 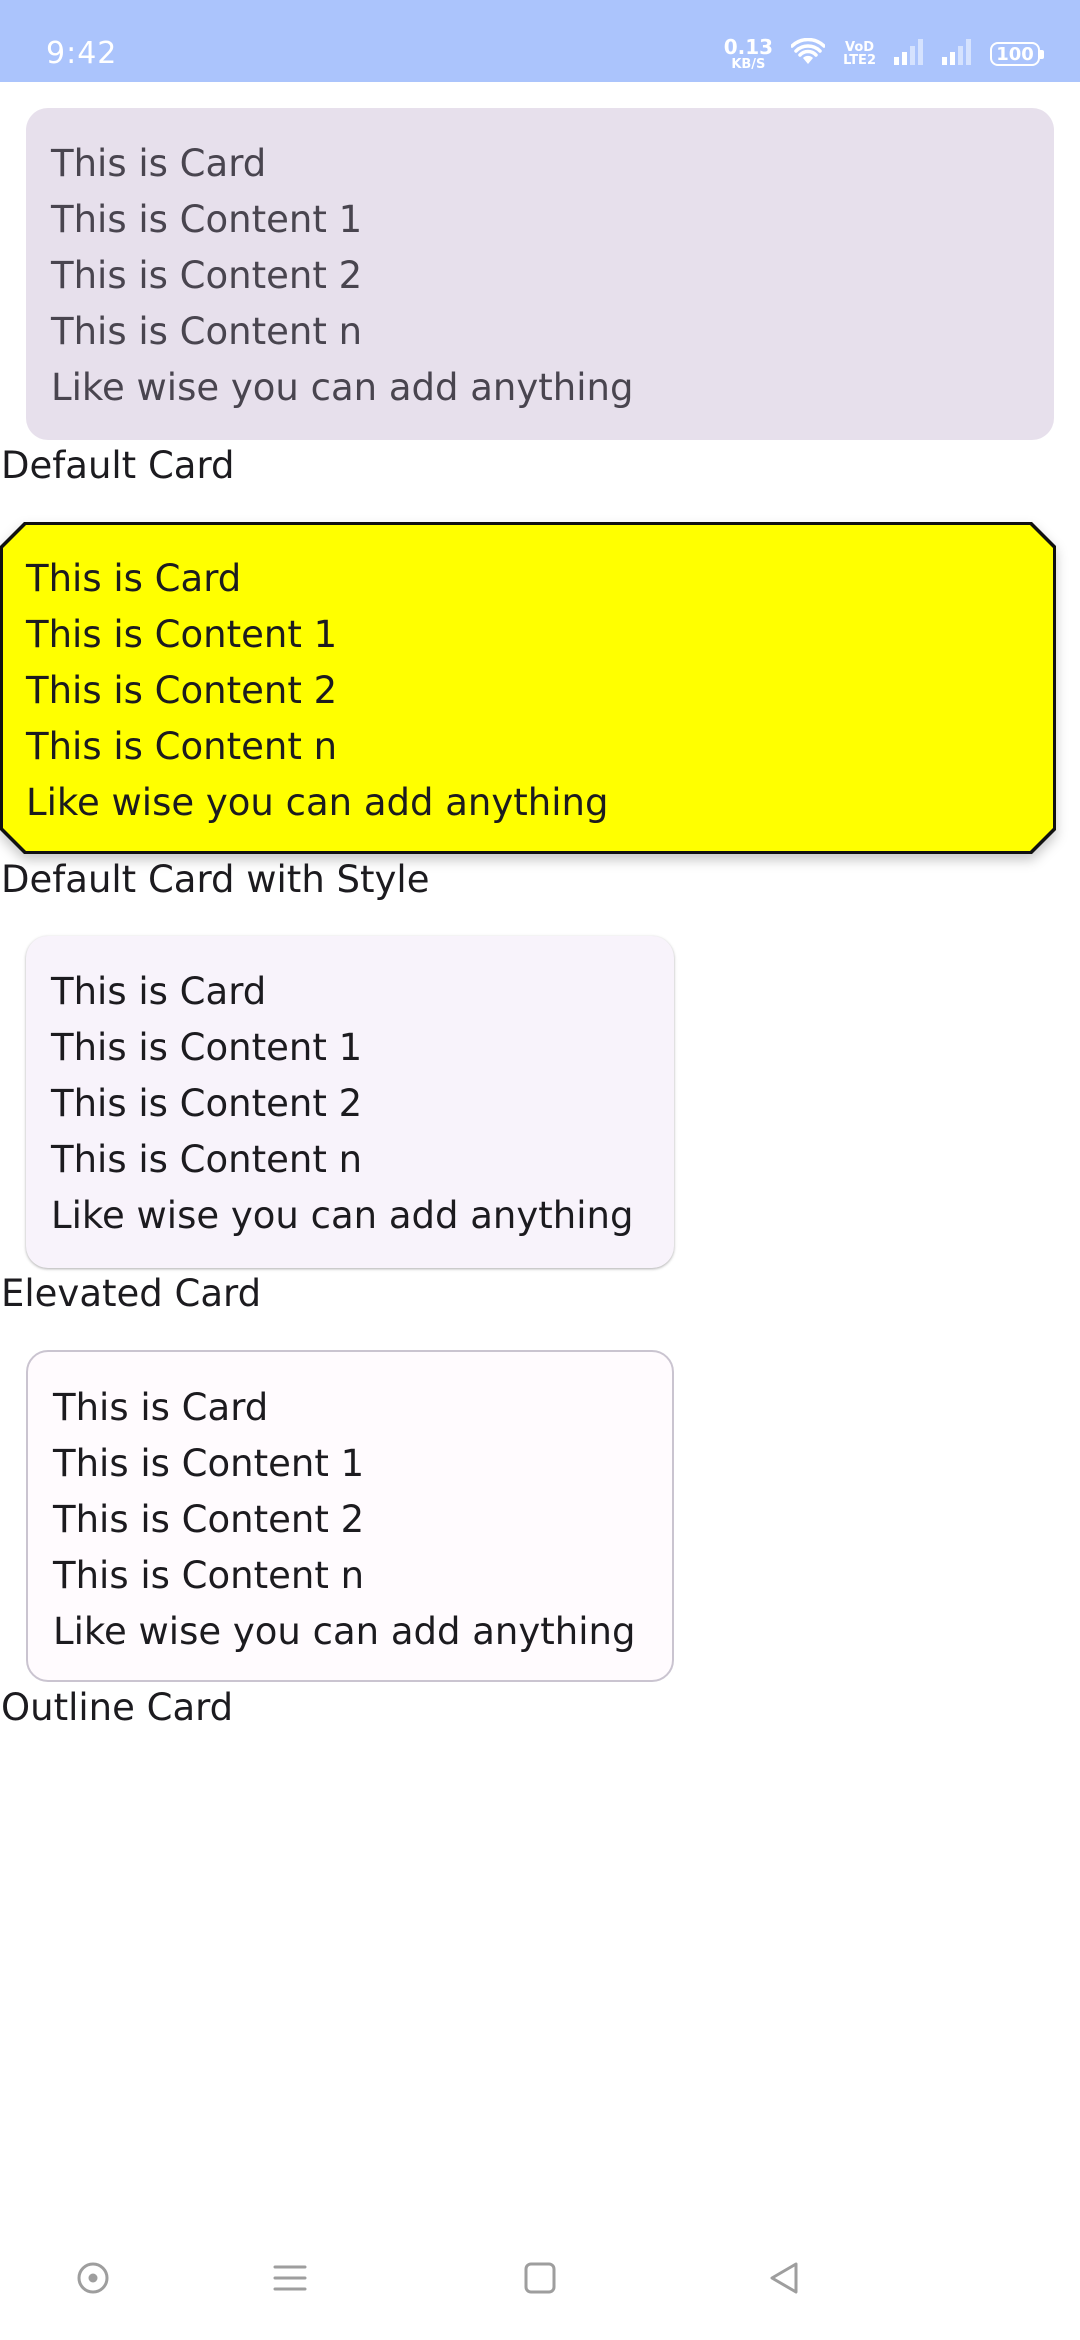 What do you see at coordinates (859, 60) in the screenshot?
I see `volte-bottom-label: LTE2` at bounding box center [859, 60].